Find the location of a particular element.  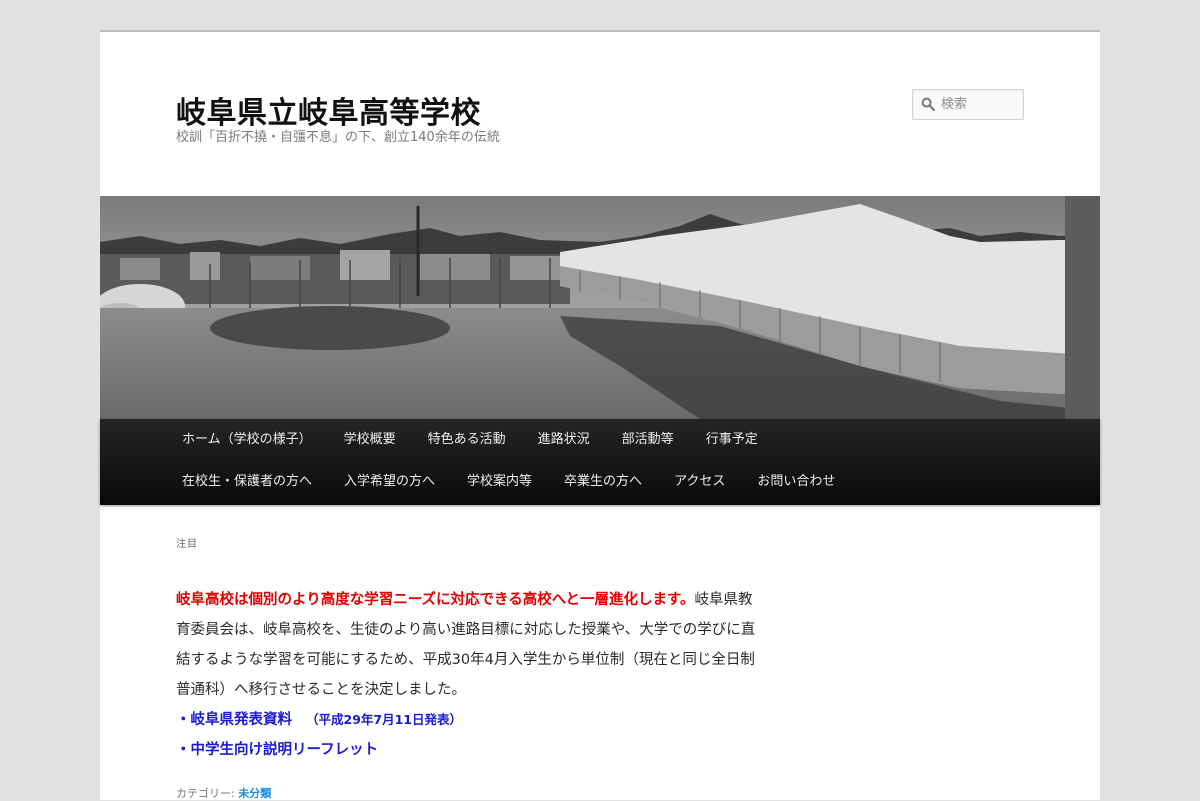

search-icon is located at coordinates (928, 104).